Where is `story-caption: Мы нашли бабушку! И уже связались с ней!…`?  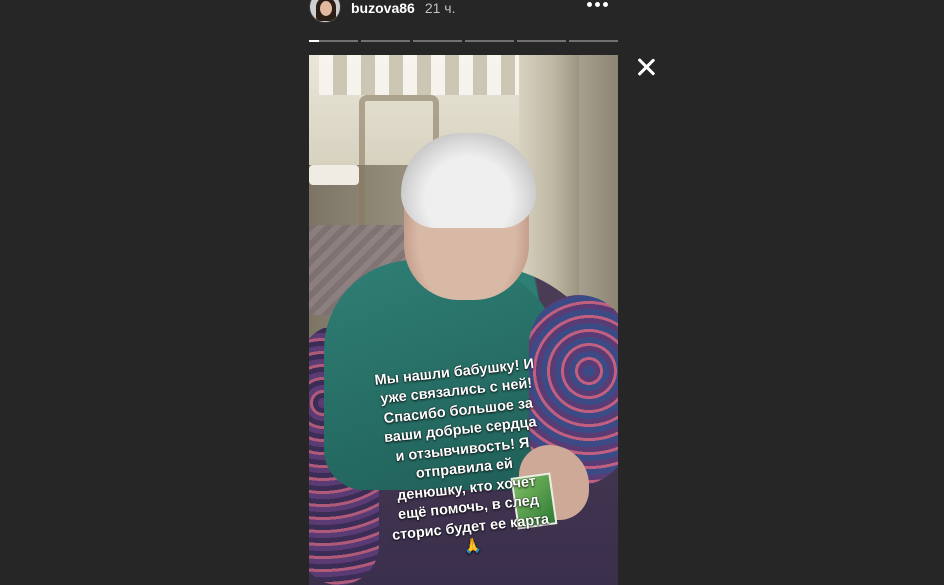
story-caption: Мы нашли бабушку! И уже связались с ней!… is located at coordinates (461, 455).